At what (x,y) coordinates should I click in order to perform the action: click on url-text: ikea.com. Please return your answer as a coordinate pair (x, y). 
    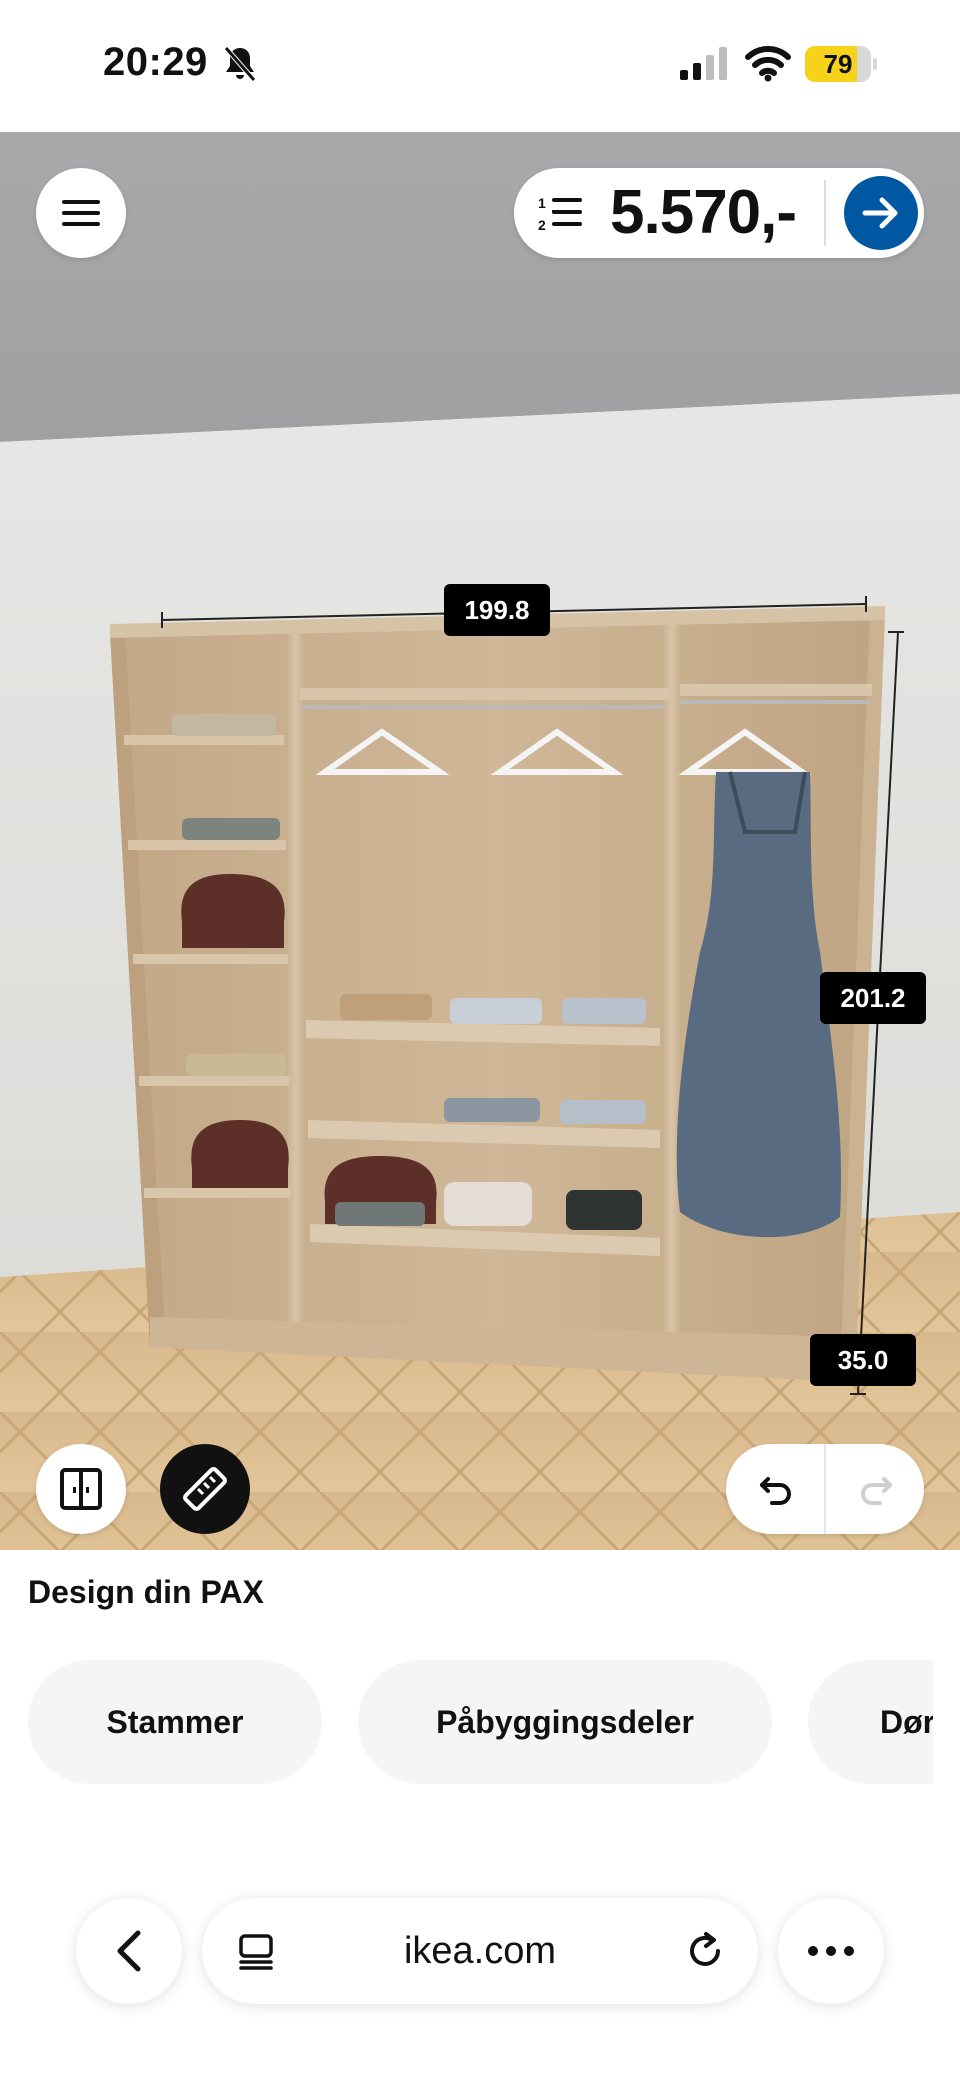
    Looking at the image, I should click on (480, 1951).